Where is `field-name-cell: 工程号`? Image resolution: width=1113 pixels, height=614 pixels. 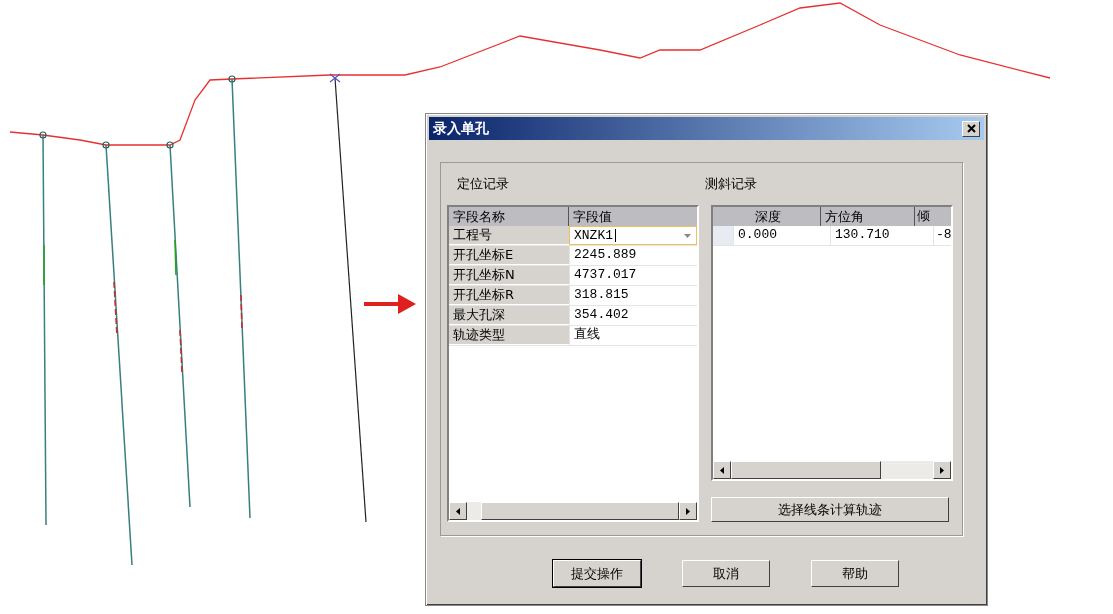 field-name-cell: 工程号 is located at coordinates (509, 235).